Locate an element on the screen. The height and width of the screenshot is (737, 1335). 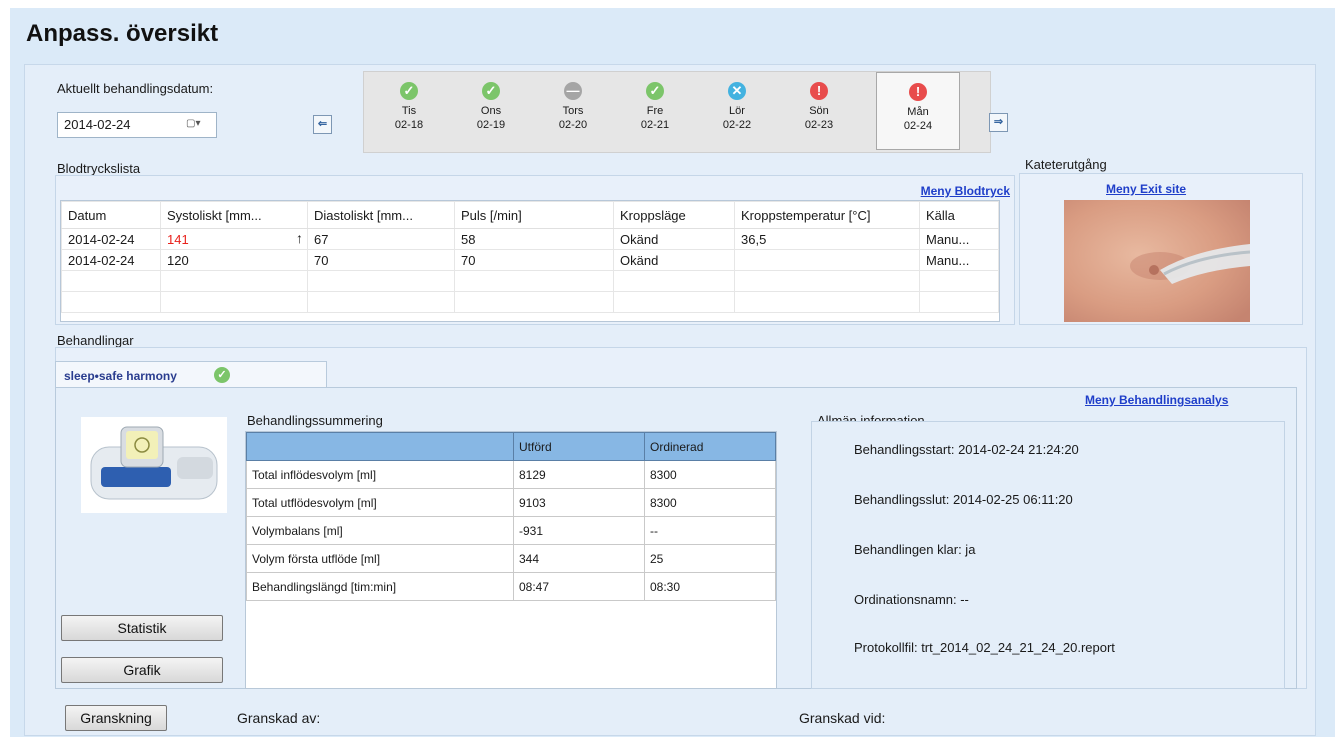
bp-section-label: Blodtryckslista is located at coordinates (99, 168).